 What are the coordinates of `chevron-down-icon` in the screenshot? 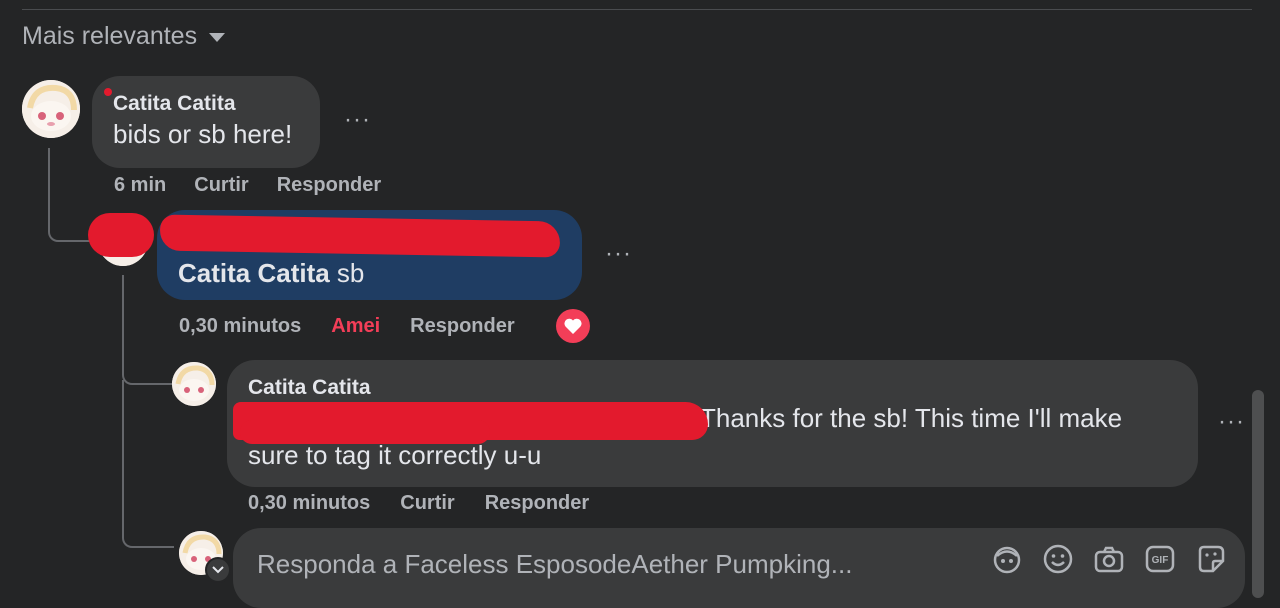 It's located at (218, 570).